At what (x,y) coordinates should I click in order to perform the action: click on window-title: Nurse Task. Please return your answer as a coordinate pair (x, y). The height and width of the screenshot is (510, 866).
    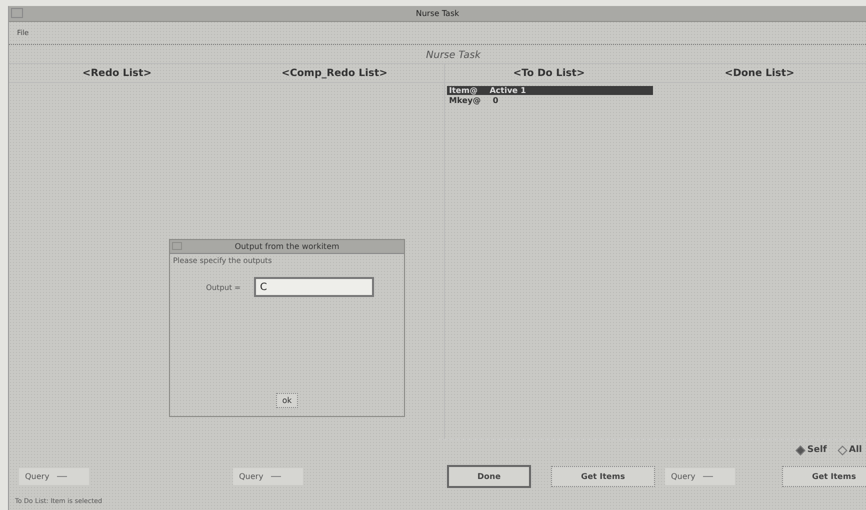
    Looking at the image, I should click on (437, 14).